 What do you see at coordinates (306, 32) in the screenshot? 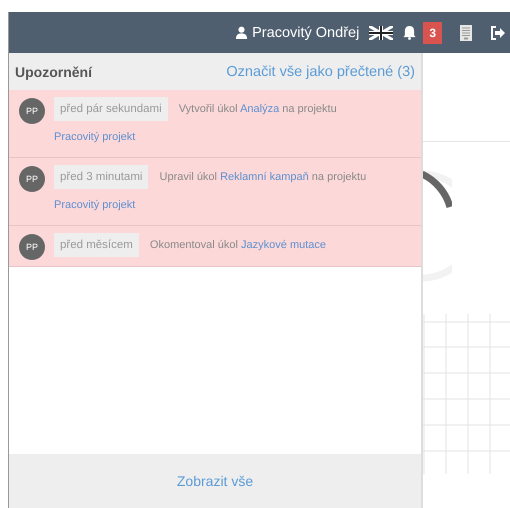
I see `user-name-link: Pracovitý Ondřej` at bounding box center [306, 32].